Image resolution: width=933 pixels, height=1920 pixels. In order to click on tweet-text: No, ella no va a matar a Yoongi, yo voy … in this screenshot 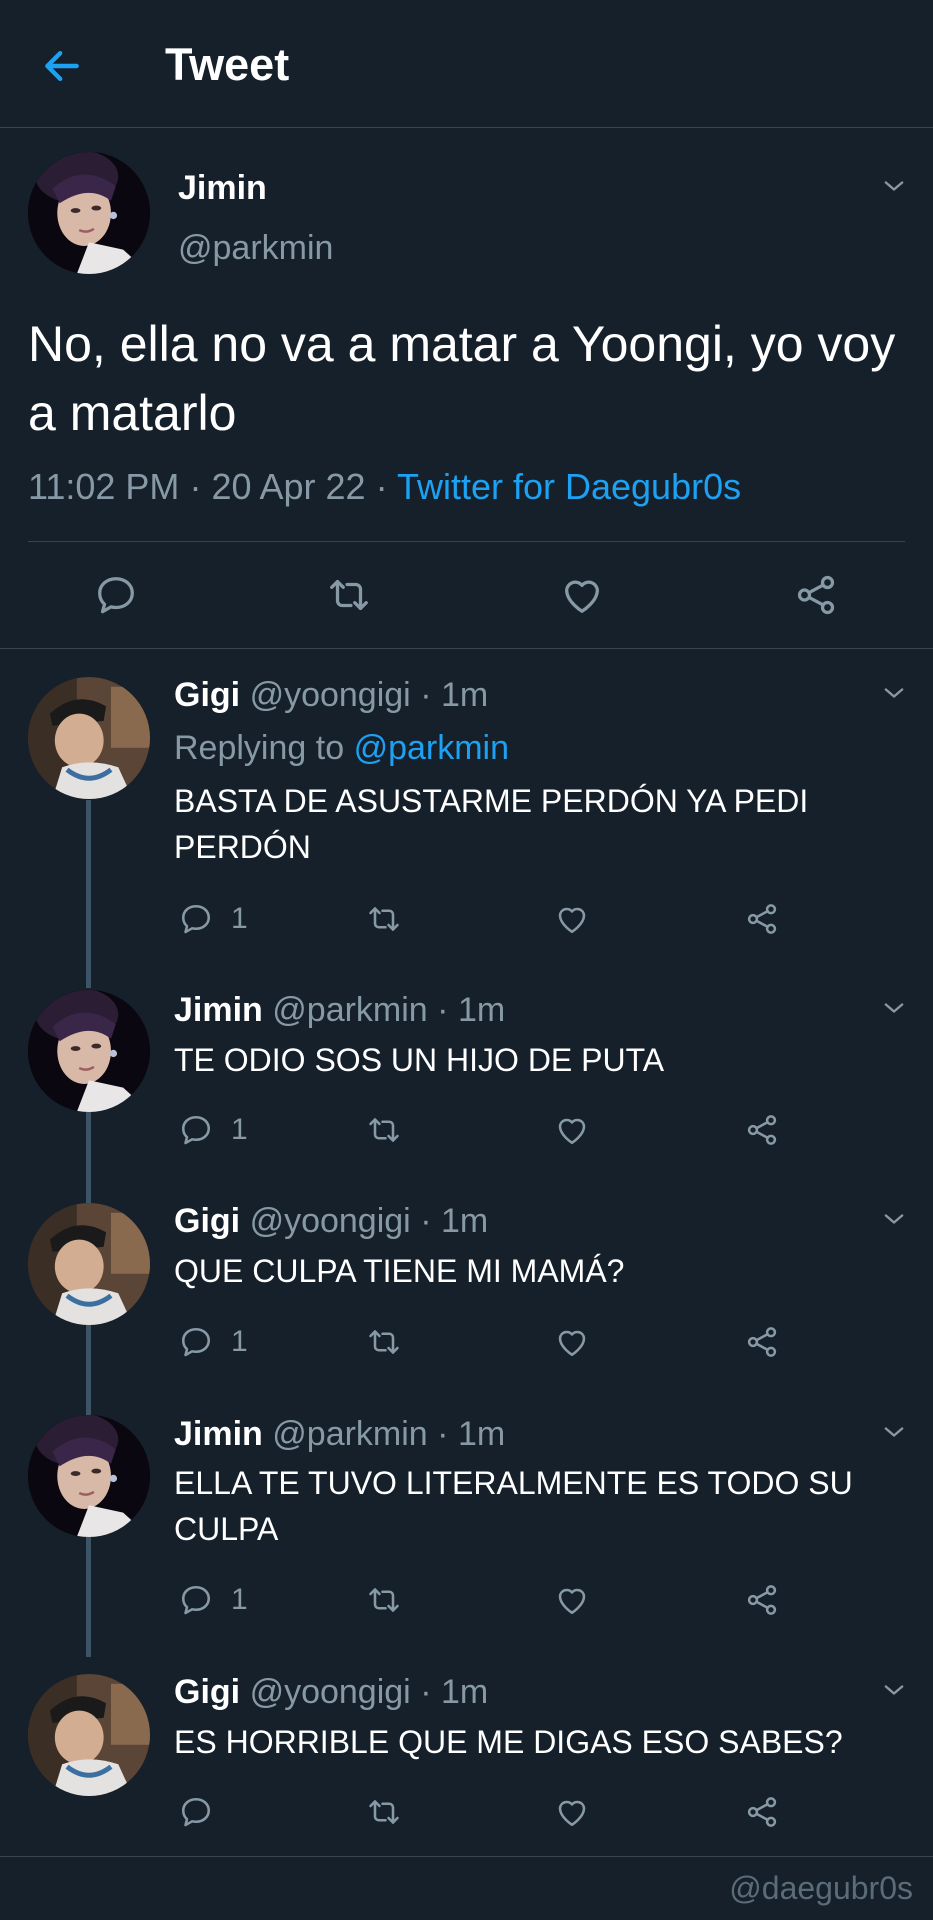, I will do `click(462, 378)`.